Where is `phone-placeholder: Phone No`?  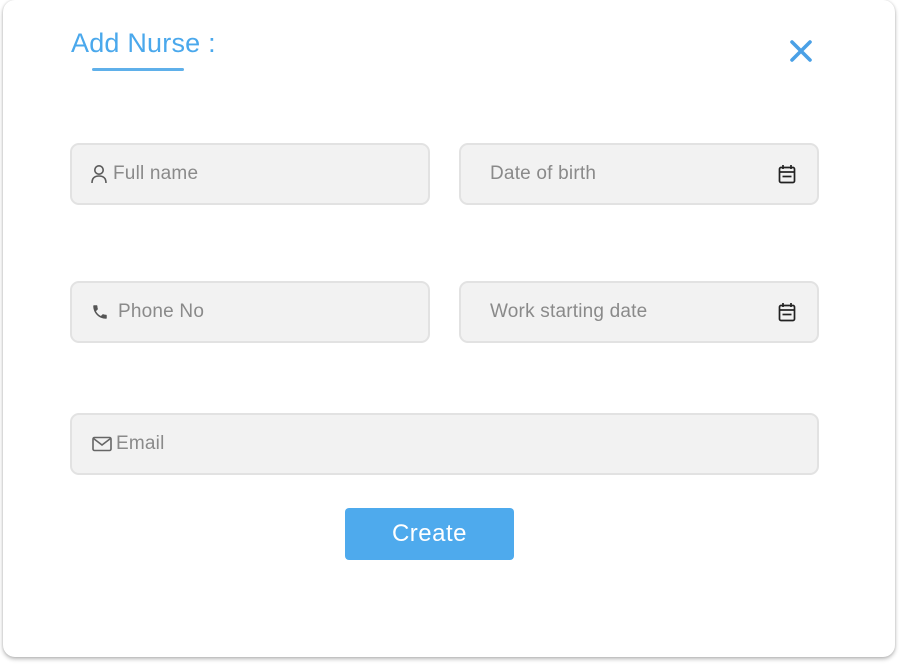 phone-placeholder: Phone No is located at coordinates (161, 311).